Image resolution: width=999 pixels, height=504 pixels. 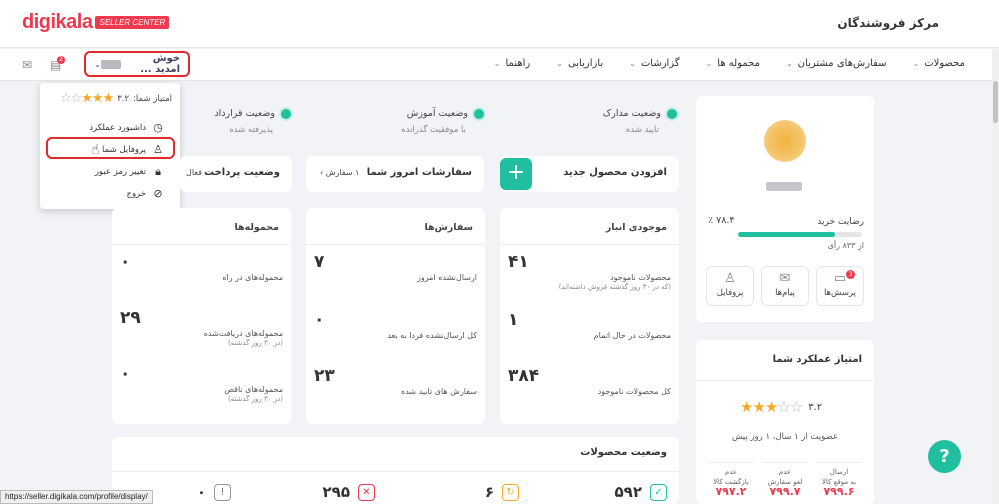 What do you see at coordinates (319, 320) in the screenshot?
I see `orders-value: ۰` at bounding box center [319, 320].